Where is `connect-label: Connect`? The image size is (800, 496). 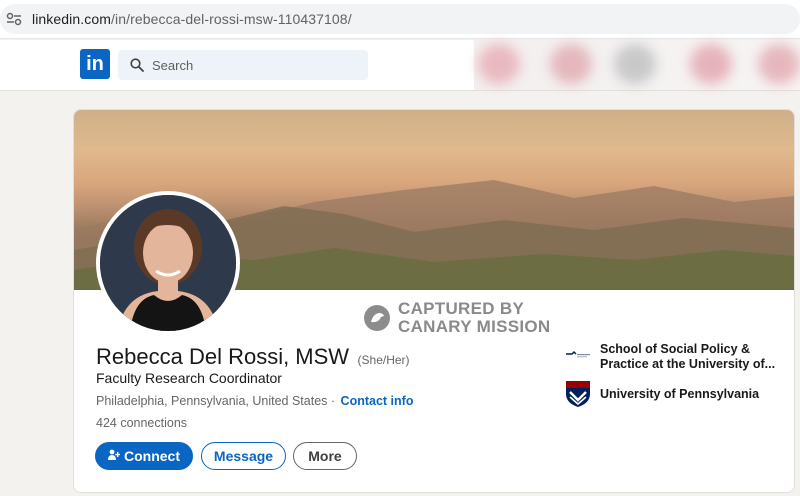
connect-label: Connect is located at coordinates (152, 456).